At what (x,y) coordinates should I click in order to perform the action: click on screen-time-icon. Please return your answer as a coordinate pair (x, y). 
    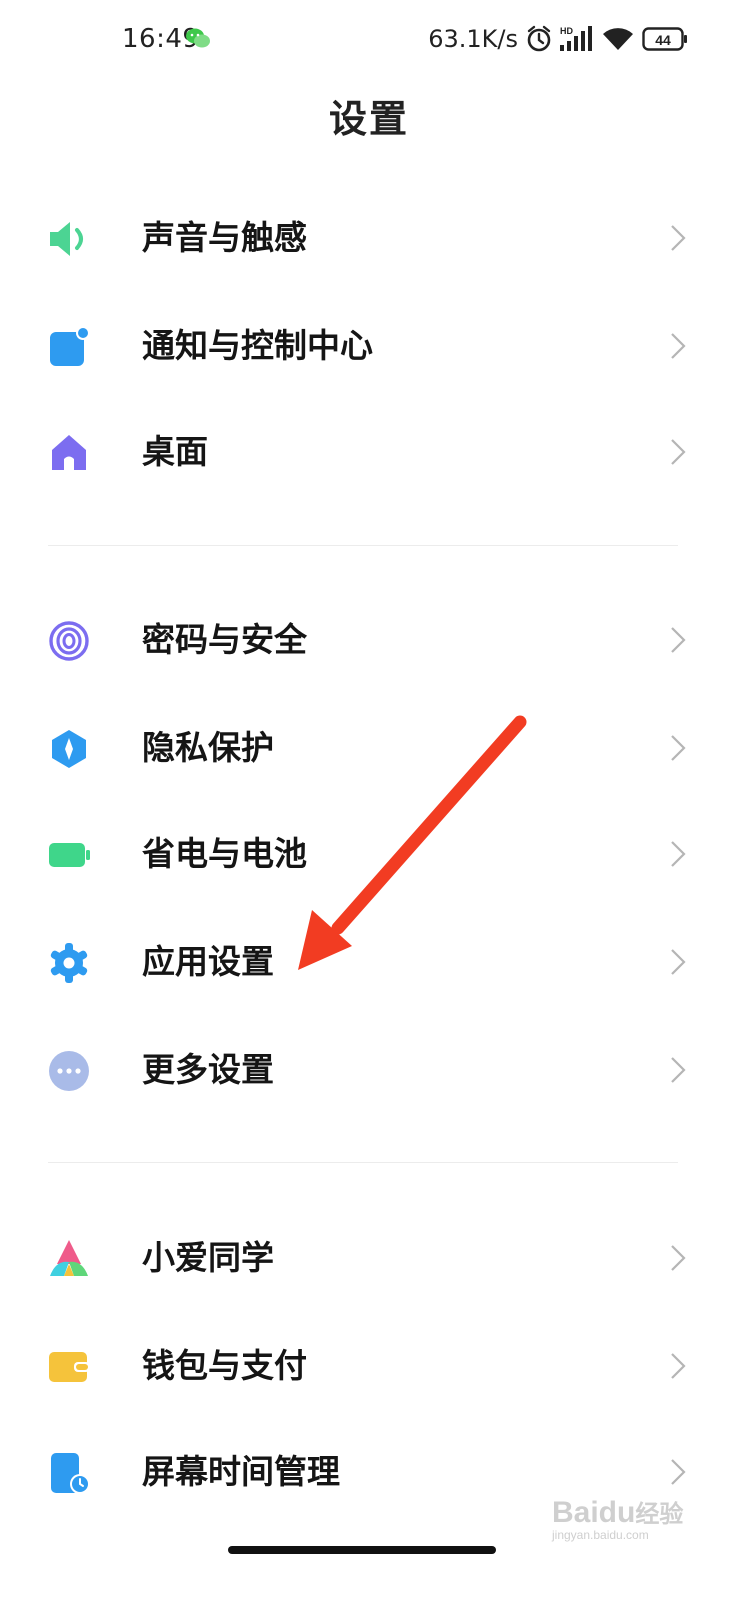
    Looking at the image, I should click on (70, 1473).